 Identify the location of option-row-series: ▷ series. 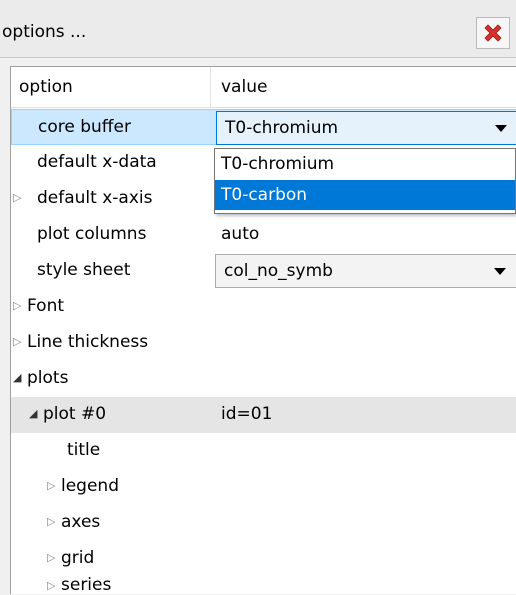
(263, 584).